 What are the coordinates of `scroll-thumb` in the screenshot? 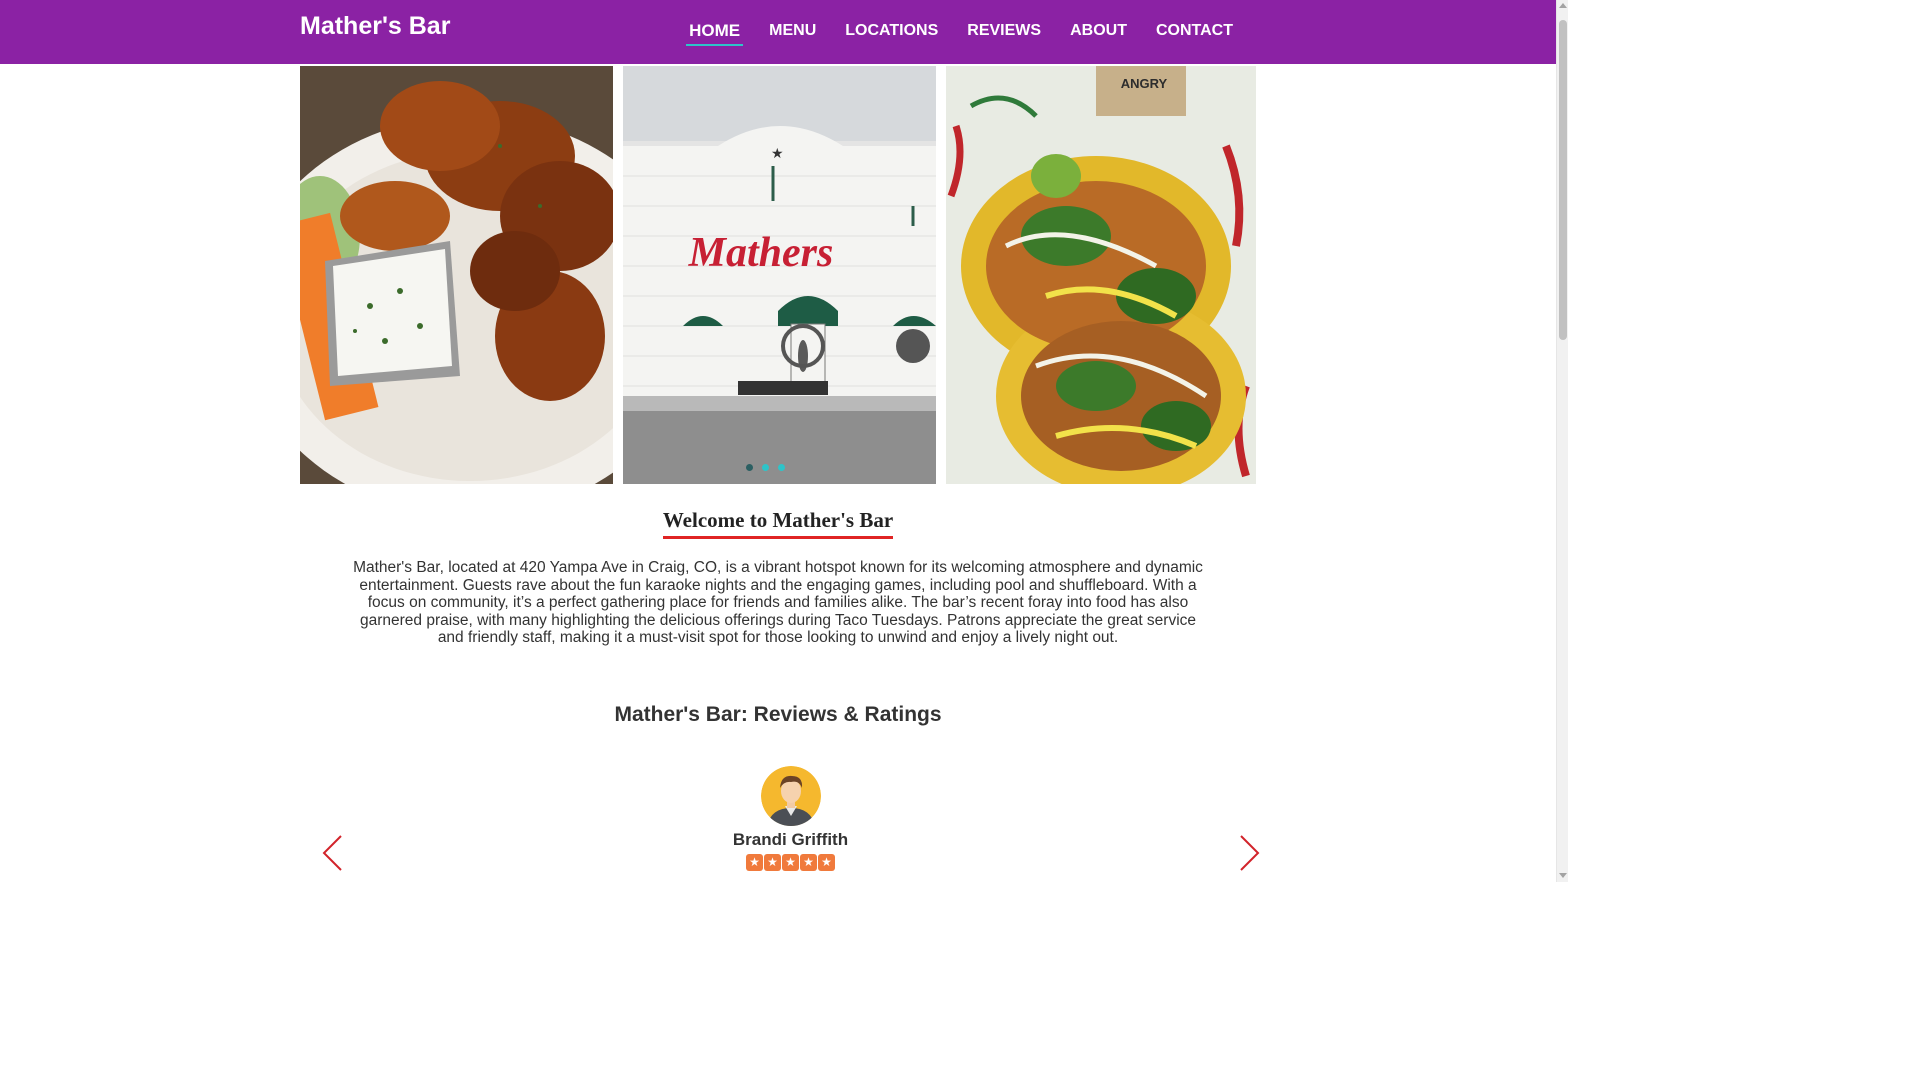 It's located at (1563, 180).